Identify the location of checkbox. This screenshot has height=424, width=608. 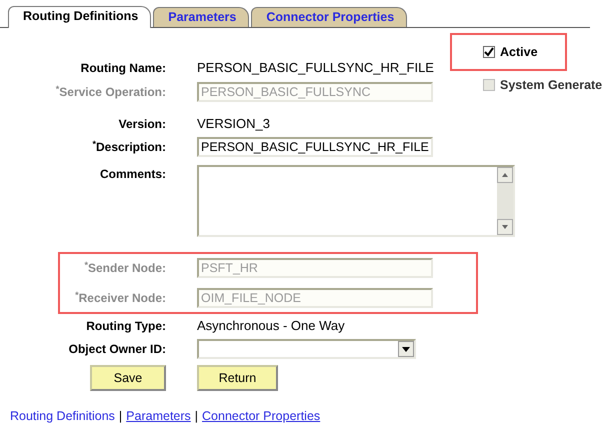
(489, 52).